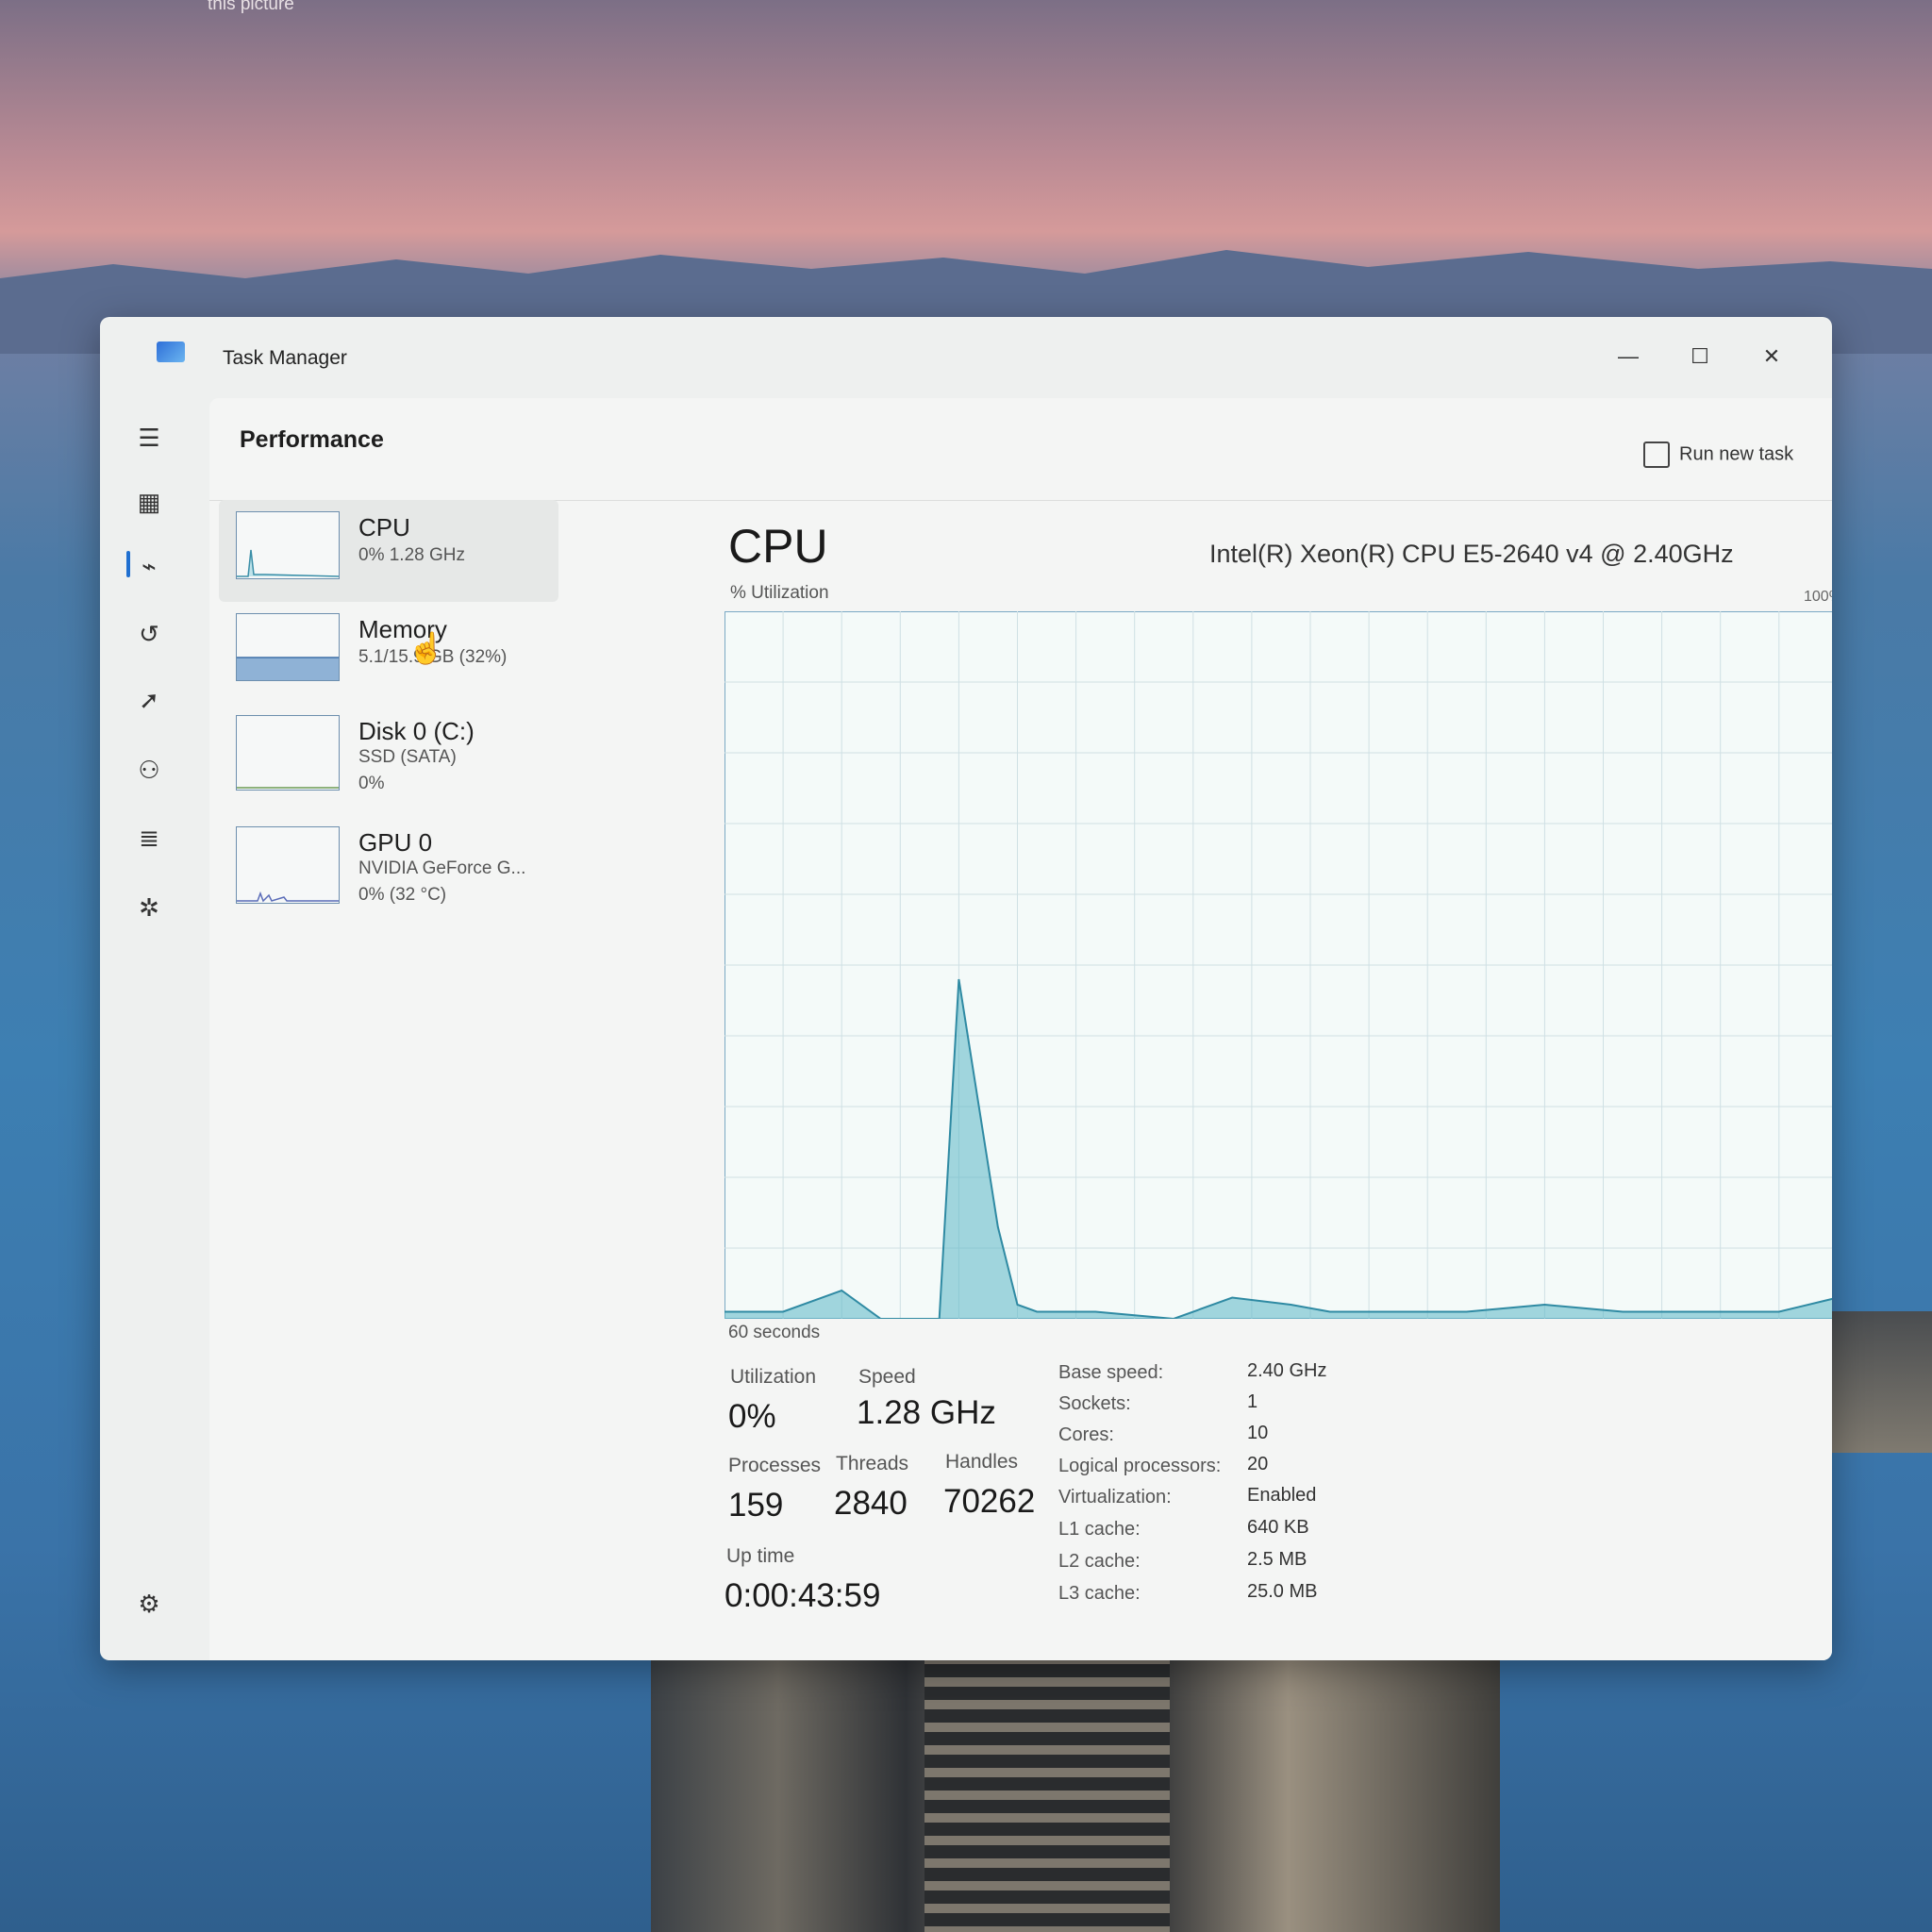 This screenshot has width=1932, height=1932. What do you see at coordinates (756, 1505) in the screenshot?
I see `processes-value: 159` at bounding box center [756, 1505].